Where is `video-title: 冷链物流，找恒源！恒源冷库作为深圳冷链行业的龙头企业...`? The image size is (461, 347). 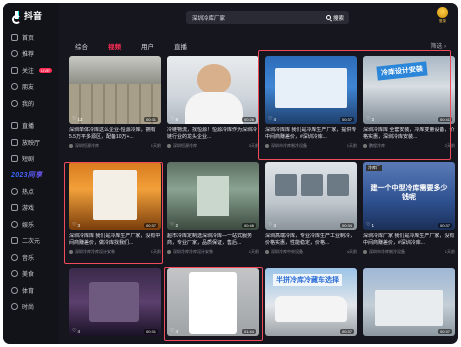
video-title: 冷链物流，找恒源！恒源冷库作为深圳冷链行业的龙头企业... is located at coordinates (213, 134).